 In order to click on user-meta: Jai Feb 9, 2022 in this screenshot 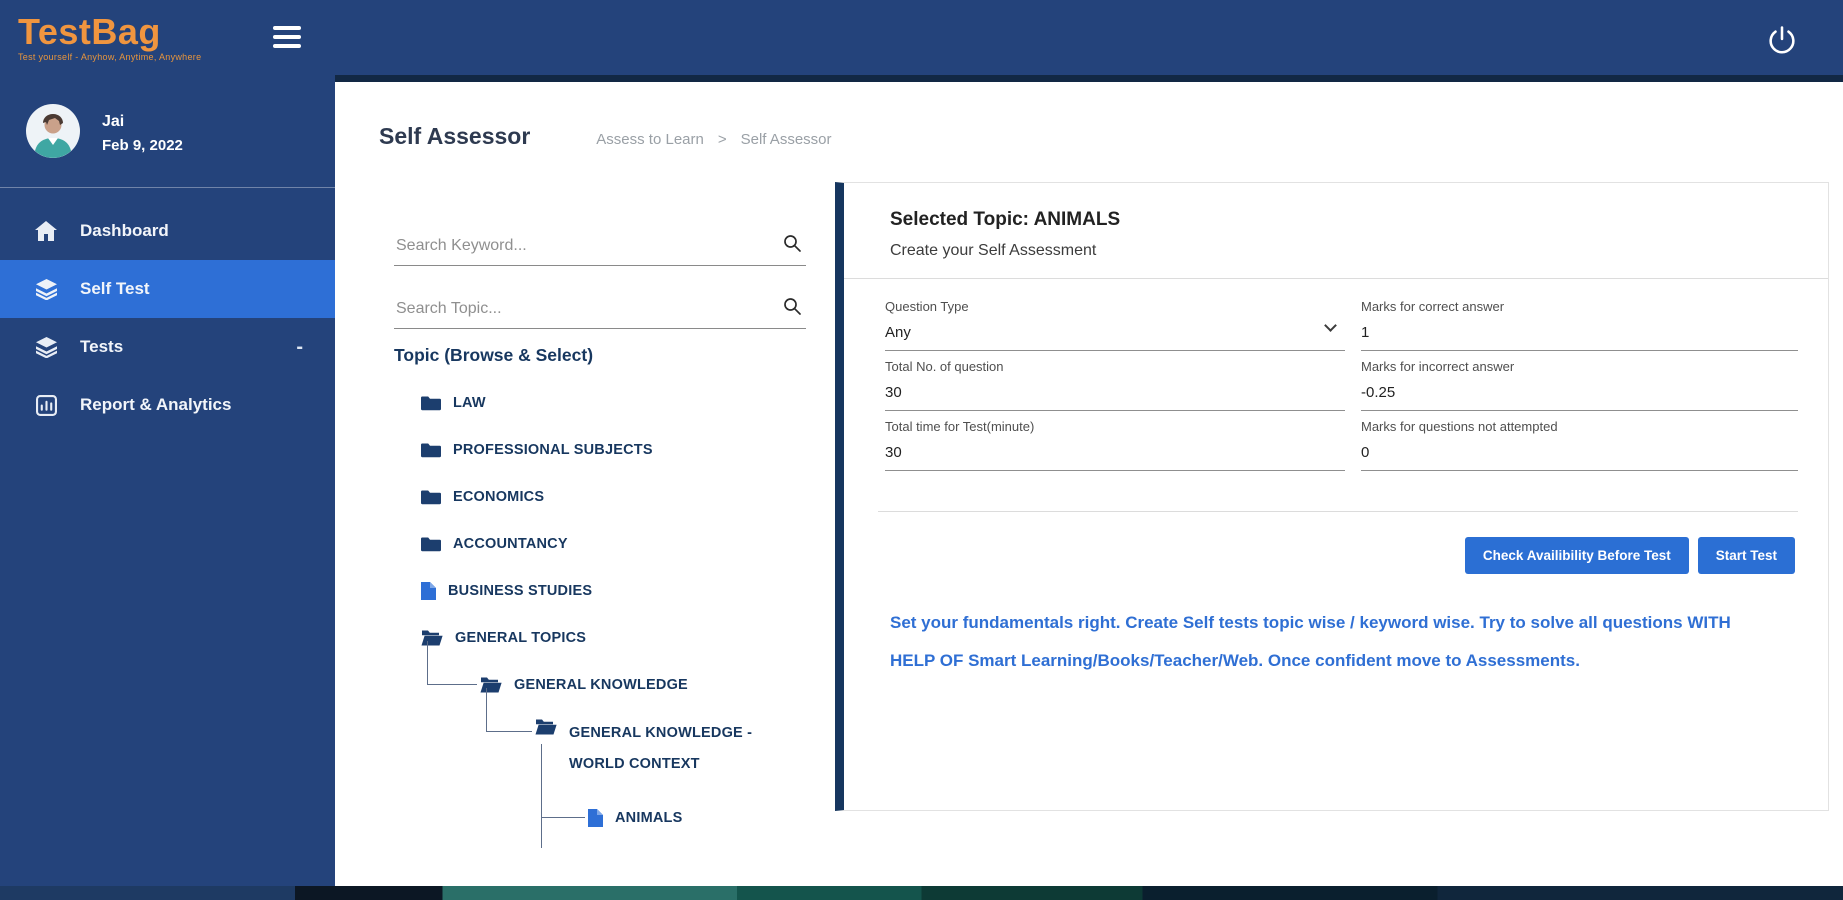, I will do `click(142, 133)`.